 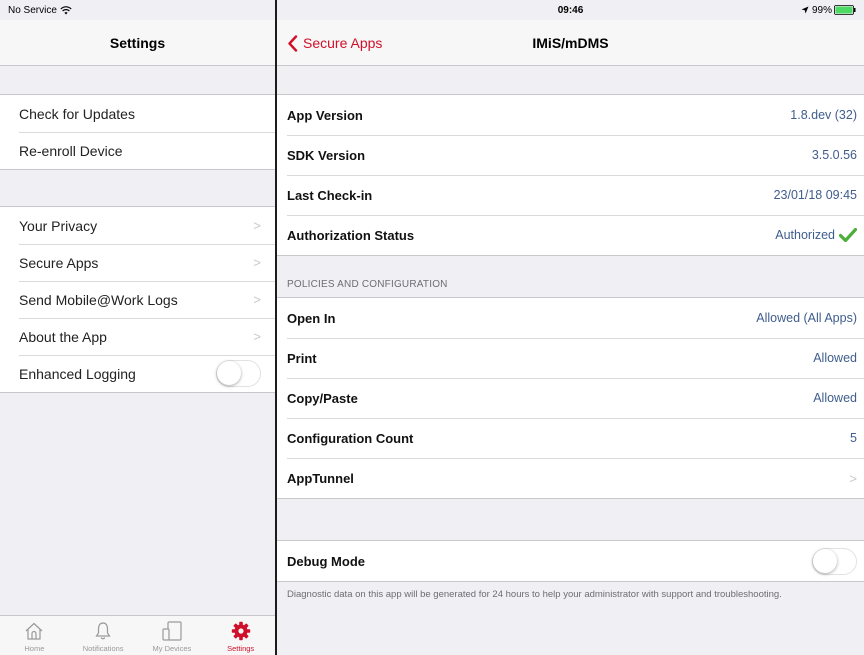 What do you see at coordinates (137, 150) in the screenshot?
I see `re-enroll-row: Re-enroll Device` at bounding box center [137, 150].